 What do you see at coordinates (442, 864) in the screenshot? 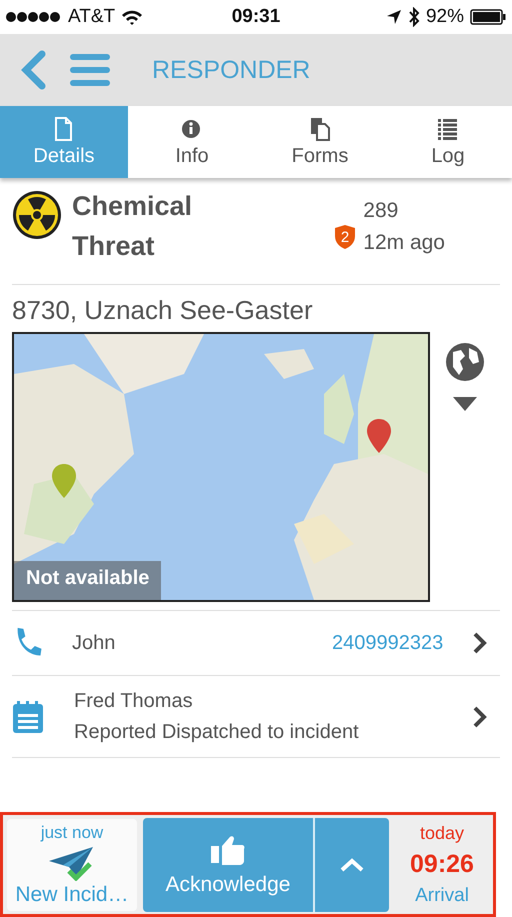
I see `arrival-time: 09:26` at bounding box center [442, 864].